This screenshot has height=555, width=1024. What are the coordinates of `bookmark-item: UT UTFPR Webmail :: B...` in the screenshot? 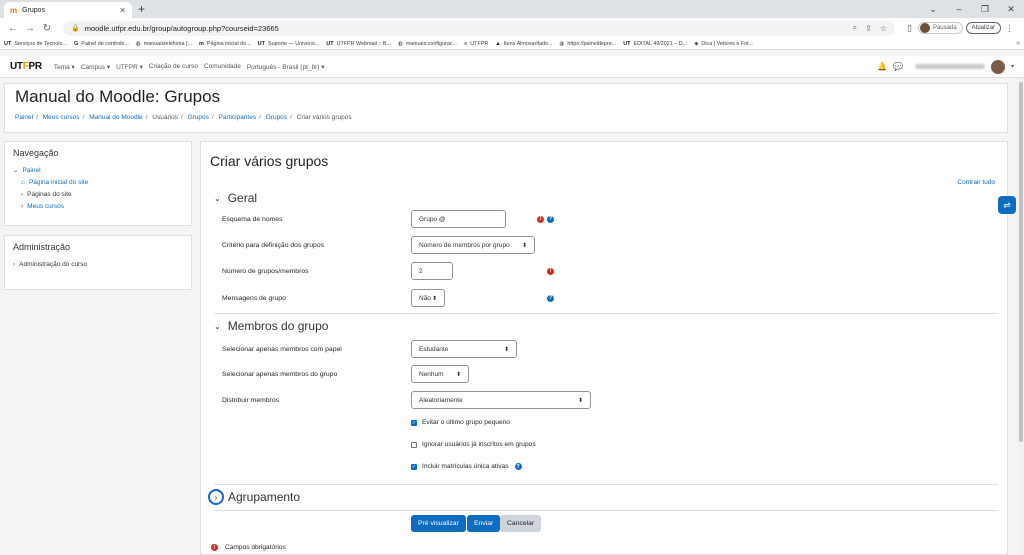 It's located at (358, 44).